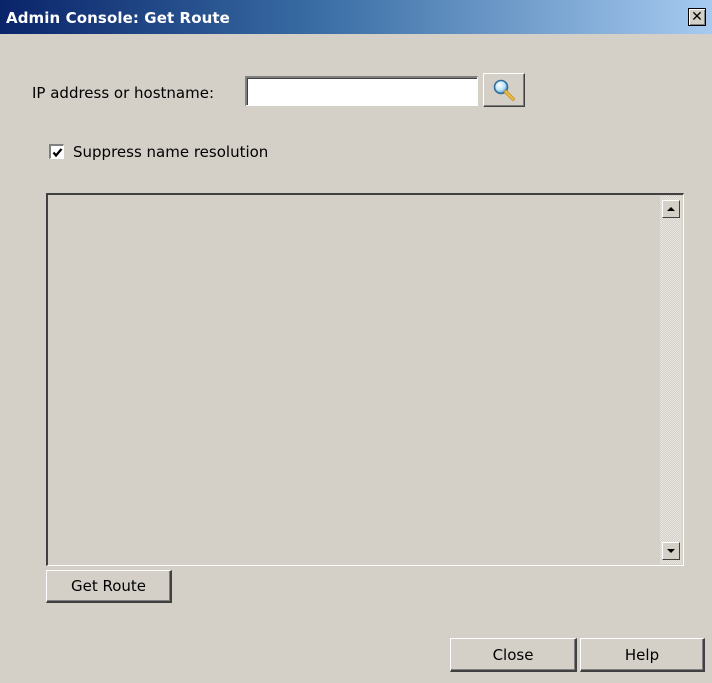 This screenshot has height=683, width=712. Describe the element at coordinates (361, 91) in the screenshot. I see `ip-address-input` at that location.